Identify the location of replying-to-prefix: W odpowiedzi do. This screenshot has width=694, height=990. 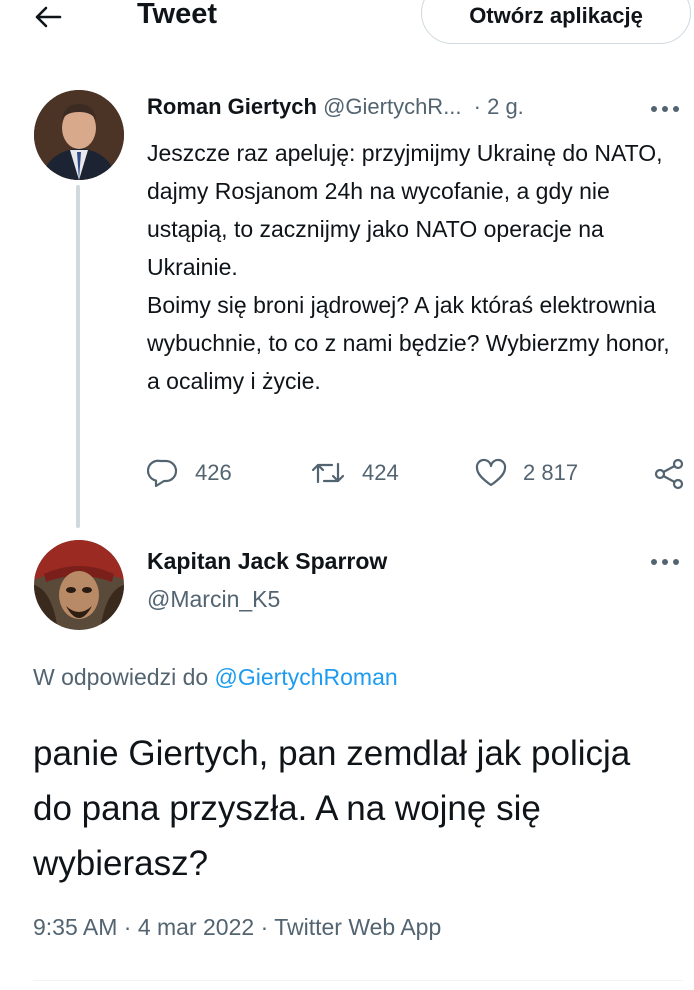
(121, 677).